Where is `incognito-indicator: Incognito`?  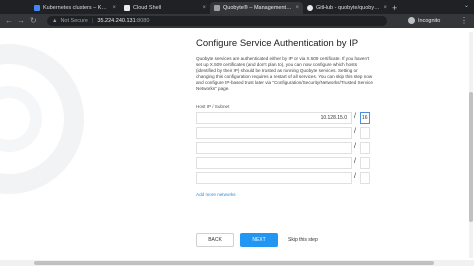
incognito-indicator: Incognito is located at coordinates (424, 20).